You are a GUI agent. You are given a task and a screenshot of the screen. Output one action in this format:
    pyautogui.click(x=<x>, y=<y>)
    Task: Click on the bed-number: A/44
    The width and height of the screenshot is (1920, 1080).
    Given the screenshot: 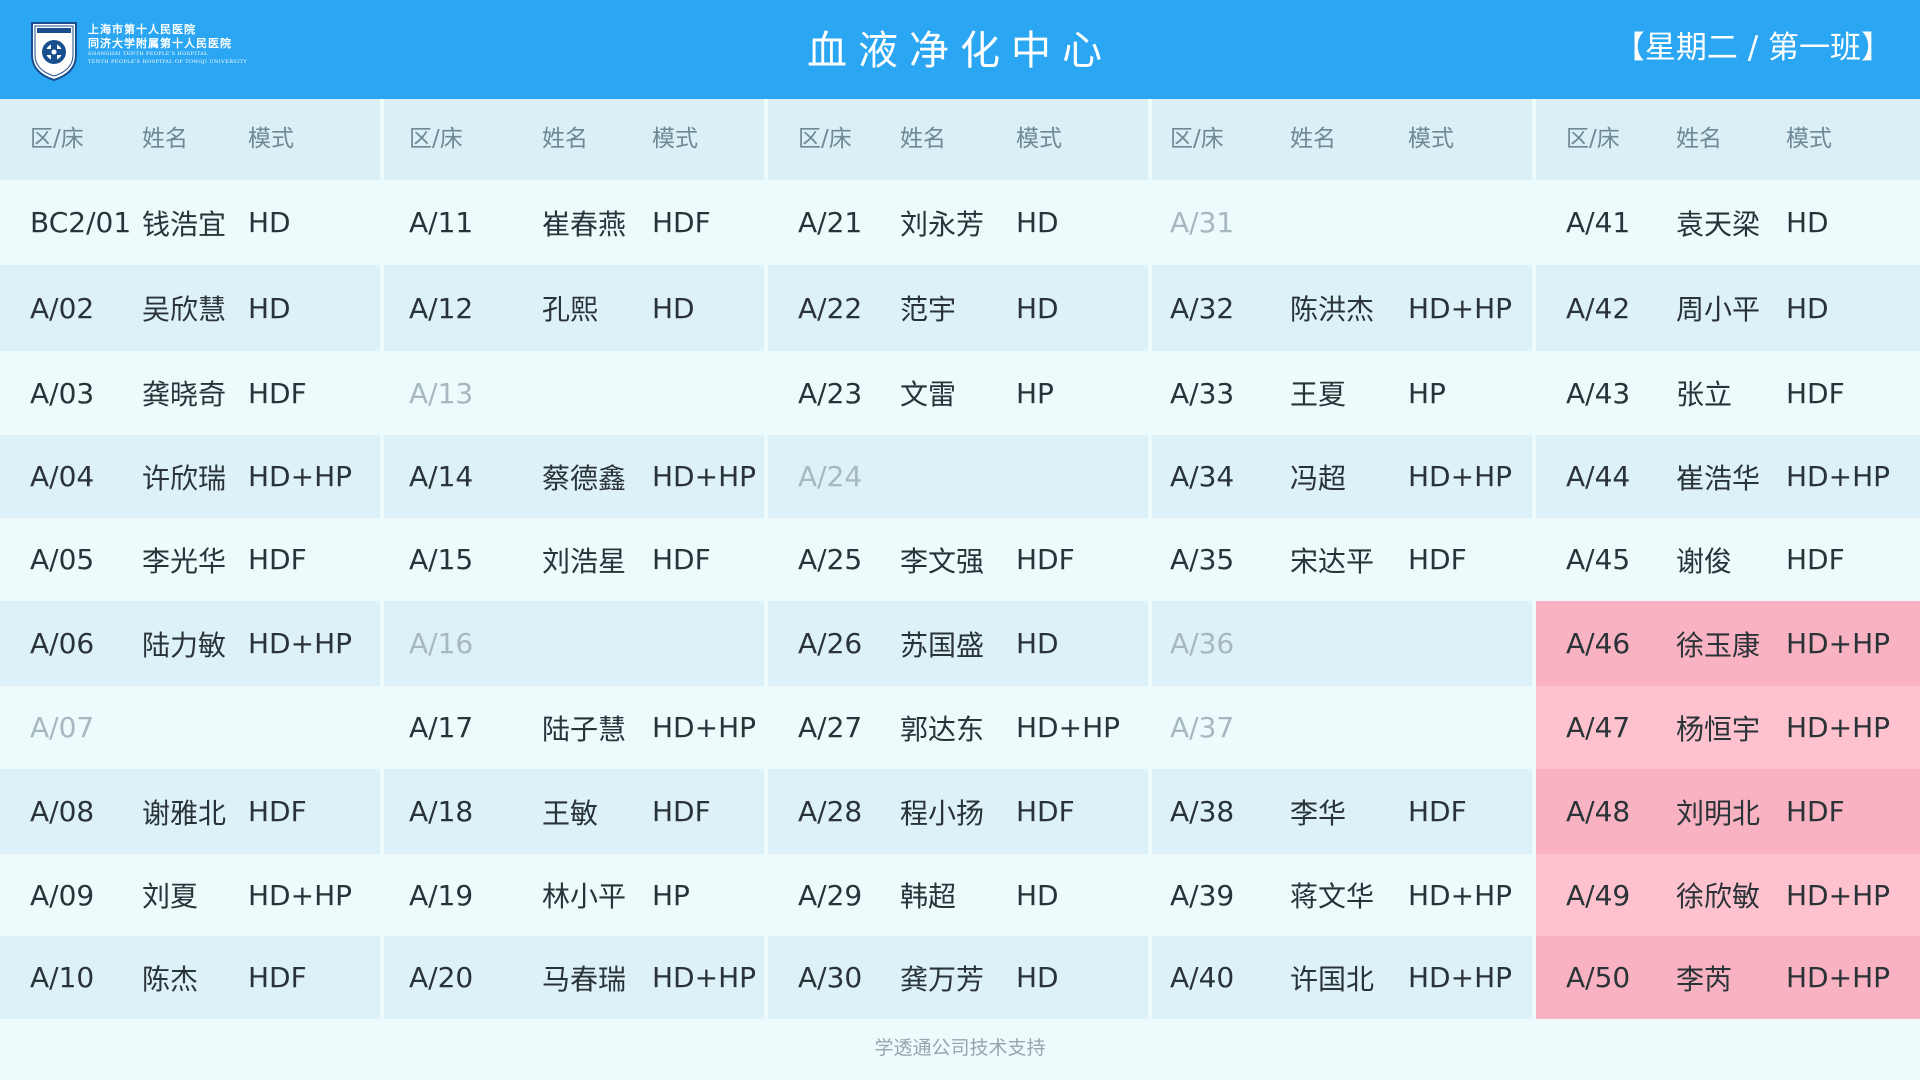 What is the action you would take?
    pyautogui.click(x=1598, y=476)
    